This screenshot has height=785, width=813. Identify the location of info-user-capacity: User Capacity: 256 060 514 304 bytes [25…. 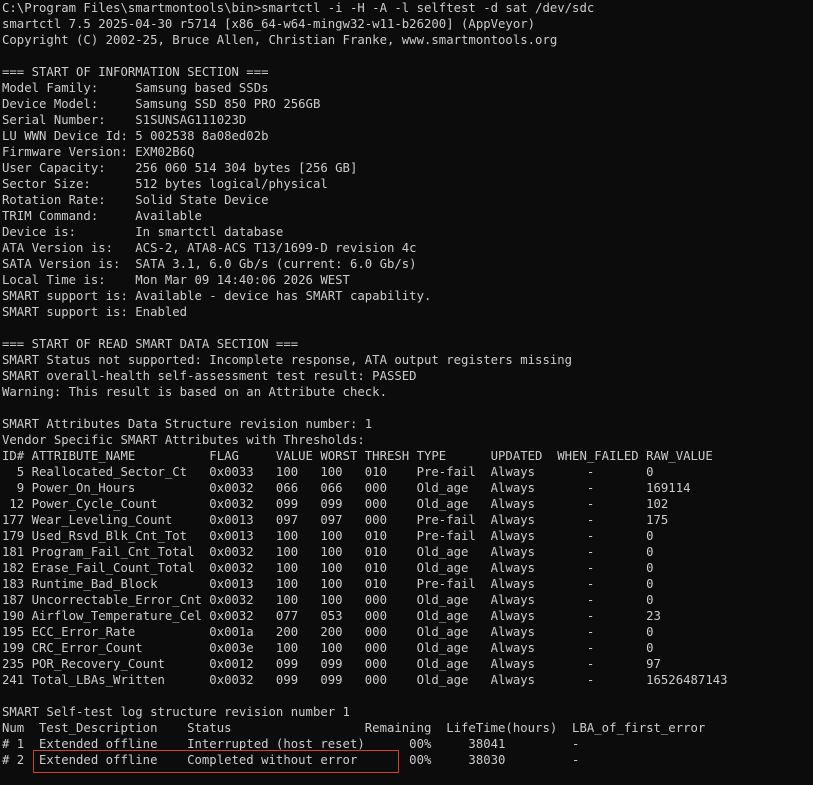
(180, 168).